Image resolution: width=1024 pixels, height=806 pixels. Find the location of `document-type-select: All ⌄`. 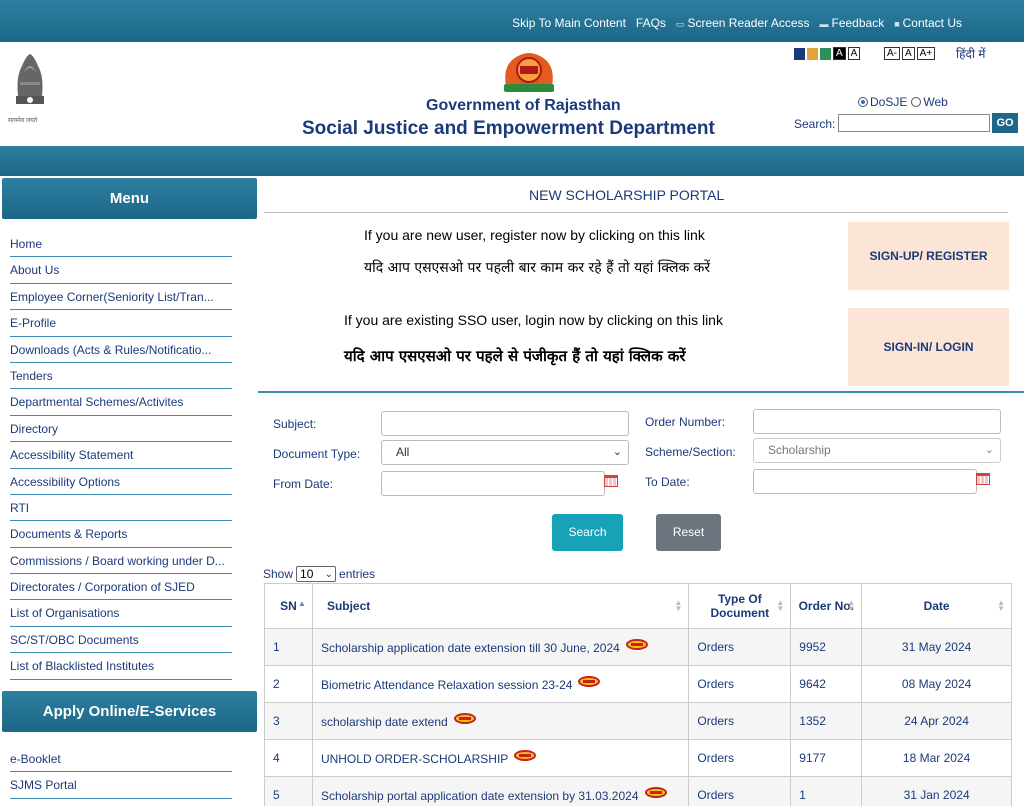

document-type-select: All ⌄ is located at coordinates (505, 452).